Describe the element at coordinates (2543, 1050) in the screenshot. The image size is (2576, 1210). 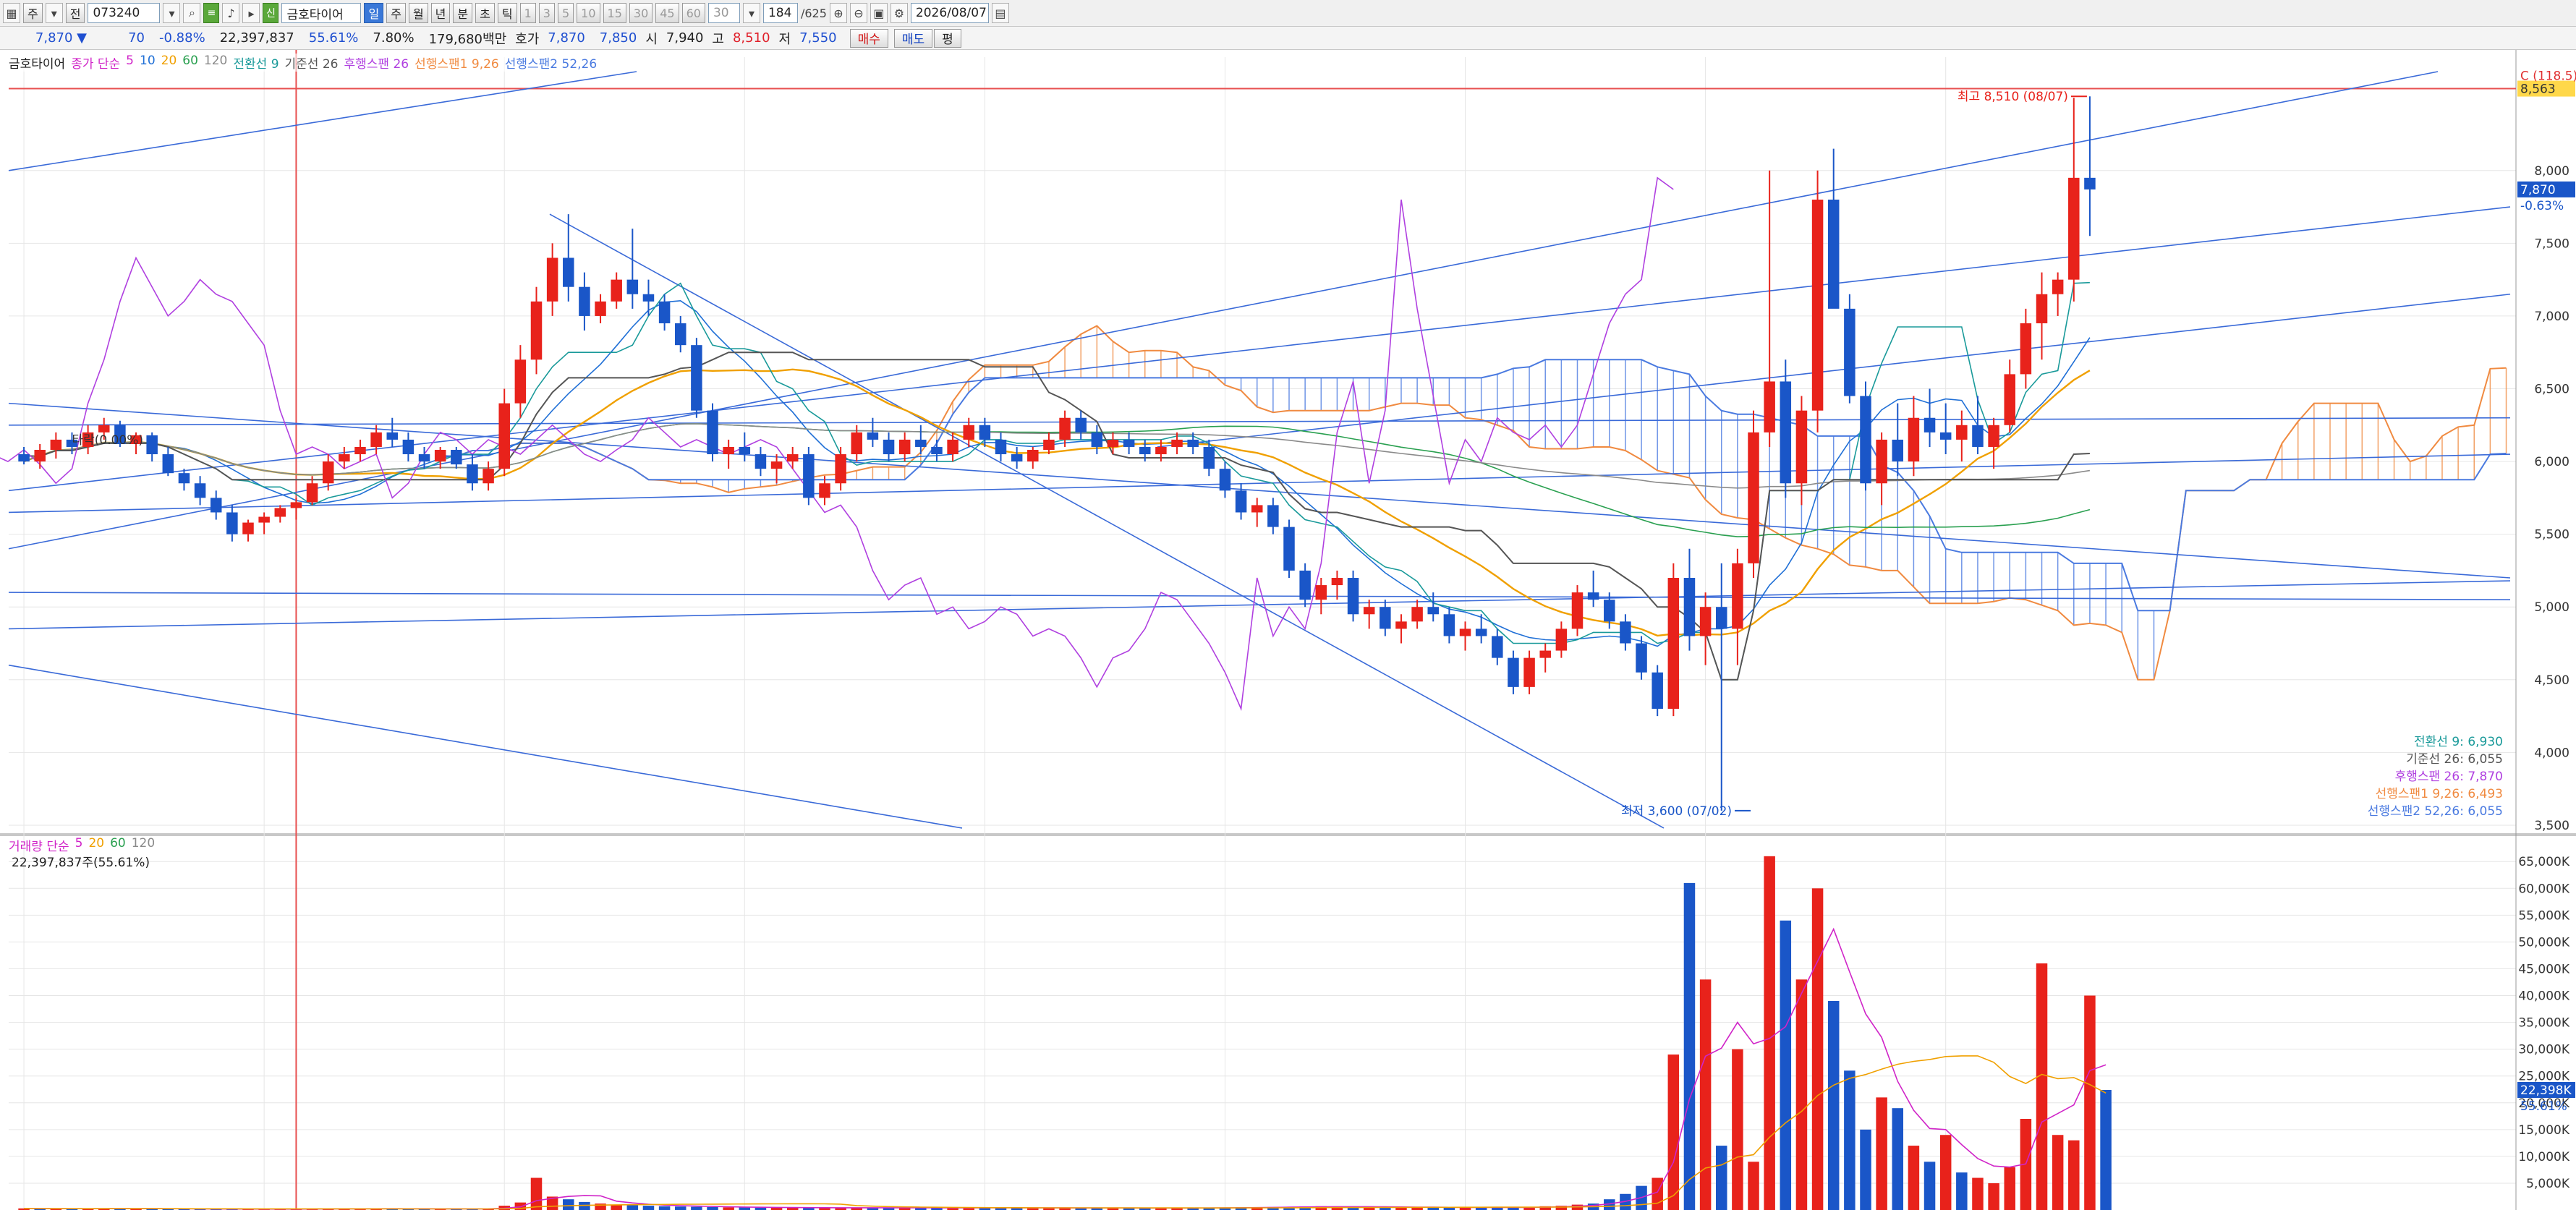
I see `volume-tick-label: 30,000K` at that location.